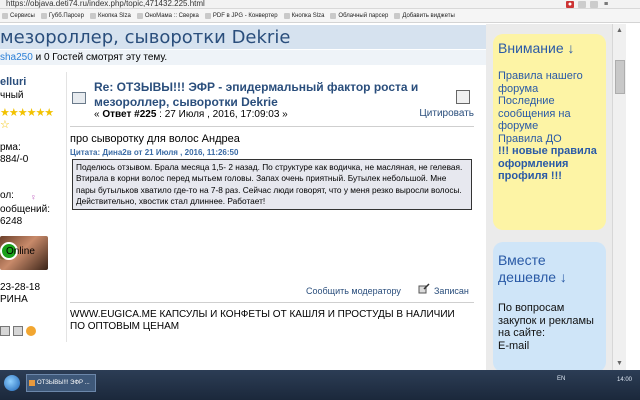  What do you see at coordinates (7, 195) in the screenshot?
I see `gender-label: ол:` at bounding box center [7, 195].